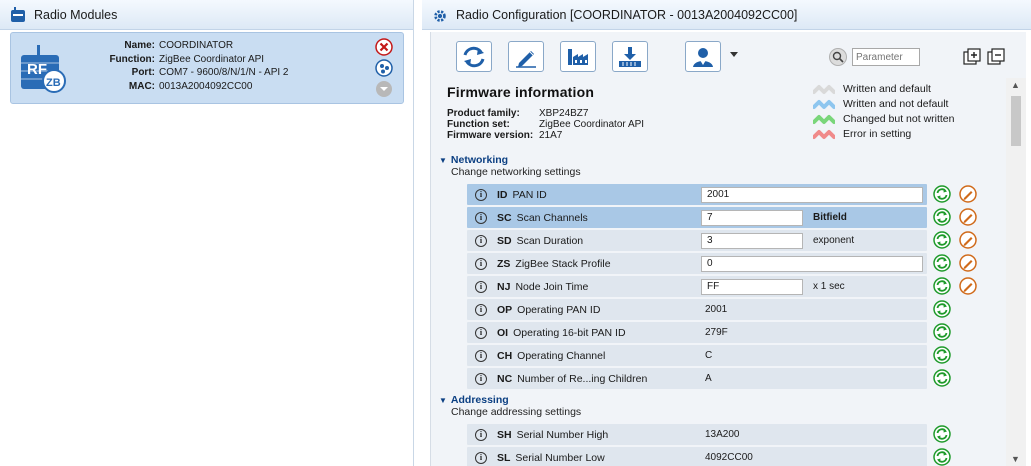 Image resolution: width=1031 pixels, height=466 pixels. I want to click on networking-section-header: ▼ Networking Change networking settings, so click(510, 166).